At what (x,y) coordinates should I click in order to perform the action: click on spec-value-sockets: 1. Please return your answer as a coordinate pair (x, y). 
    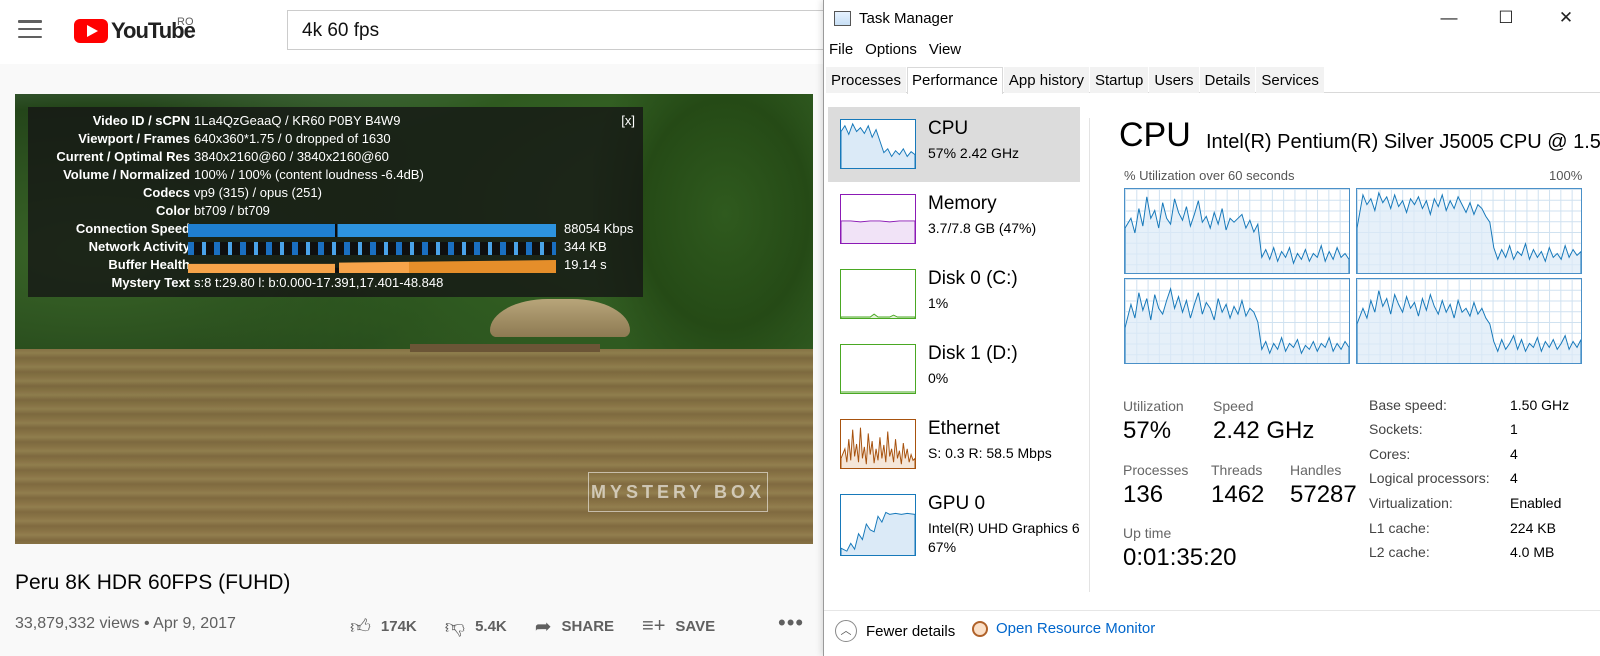
    Looking at the image, I should click on (1514, 429).